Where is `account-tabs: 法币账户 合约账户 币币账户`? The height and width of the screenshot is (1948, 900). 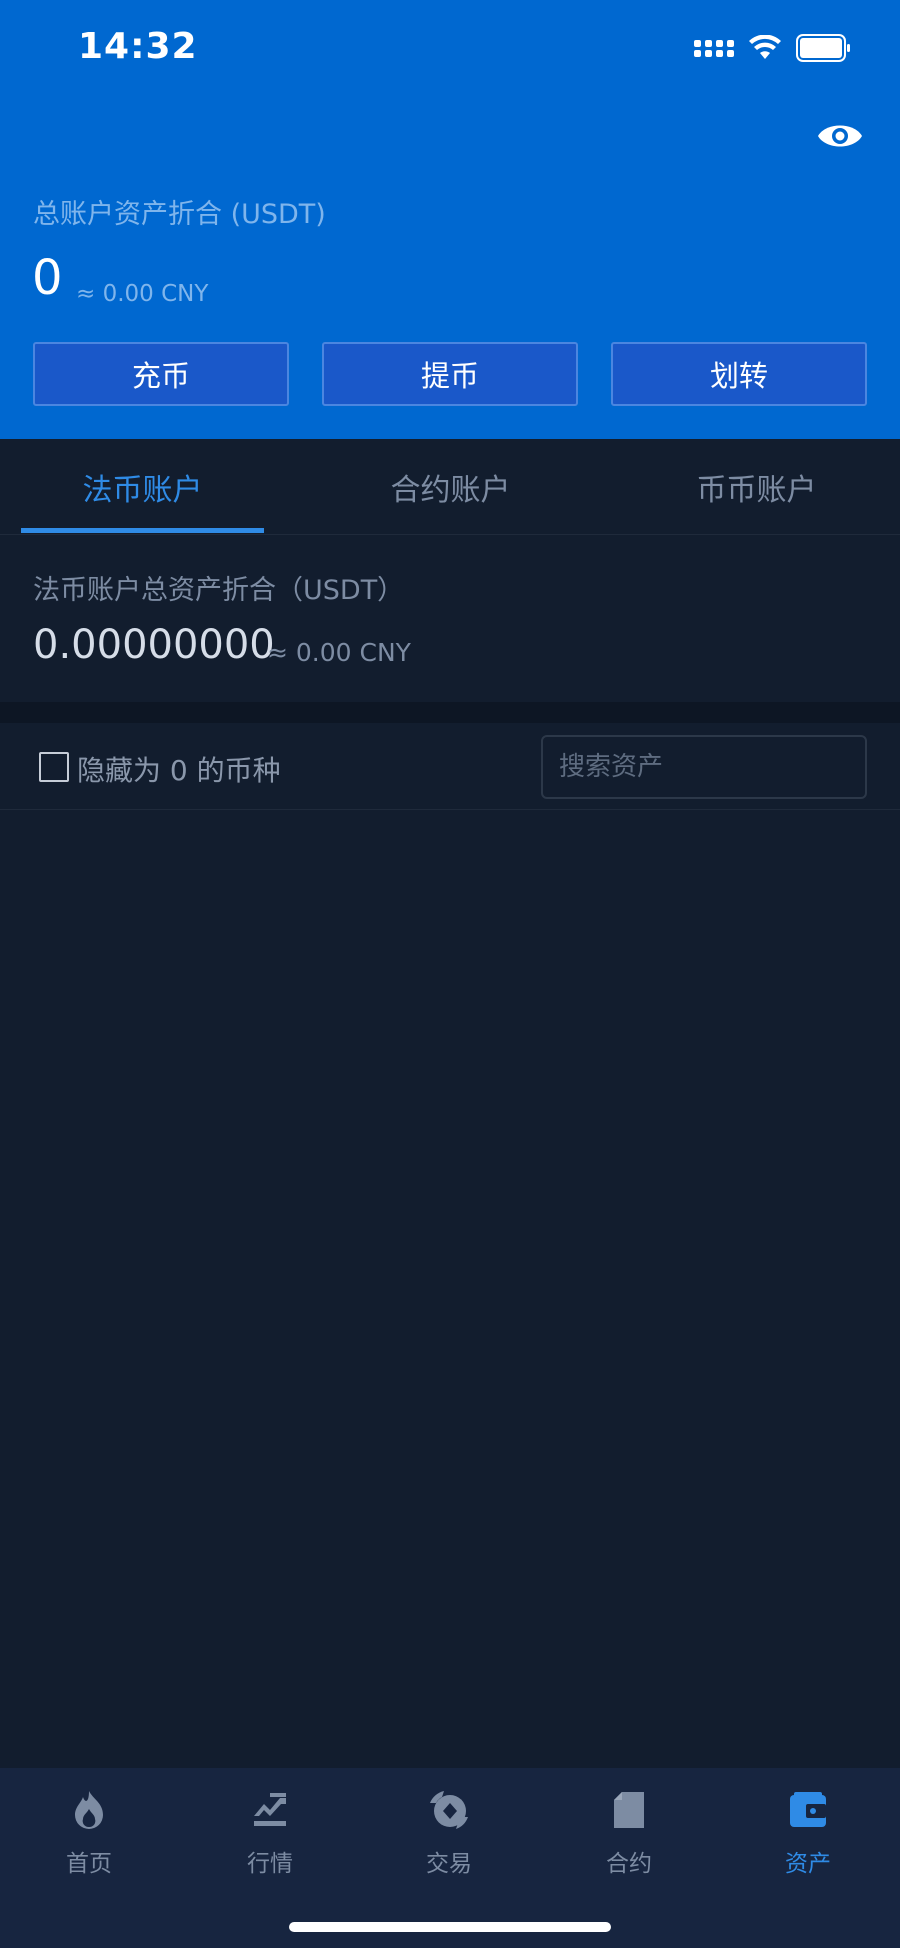 account-tabs: 法币账户 合约账户 币币账户 is located at coordinates (450, 487).